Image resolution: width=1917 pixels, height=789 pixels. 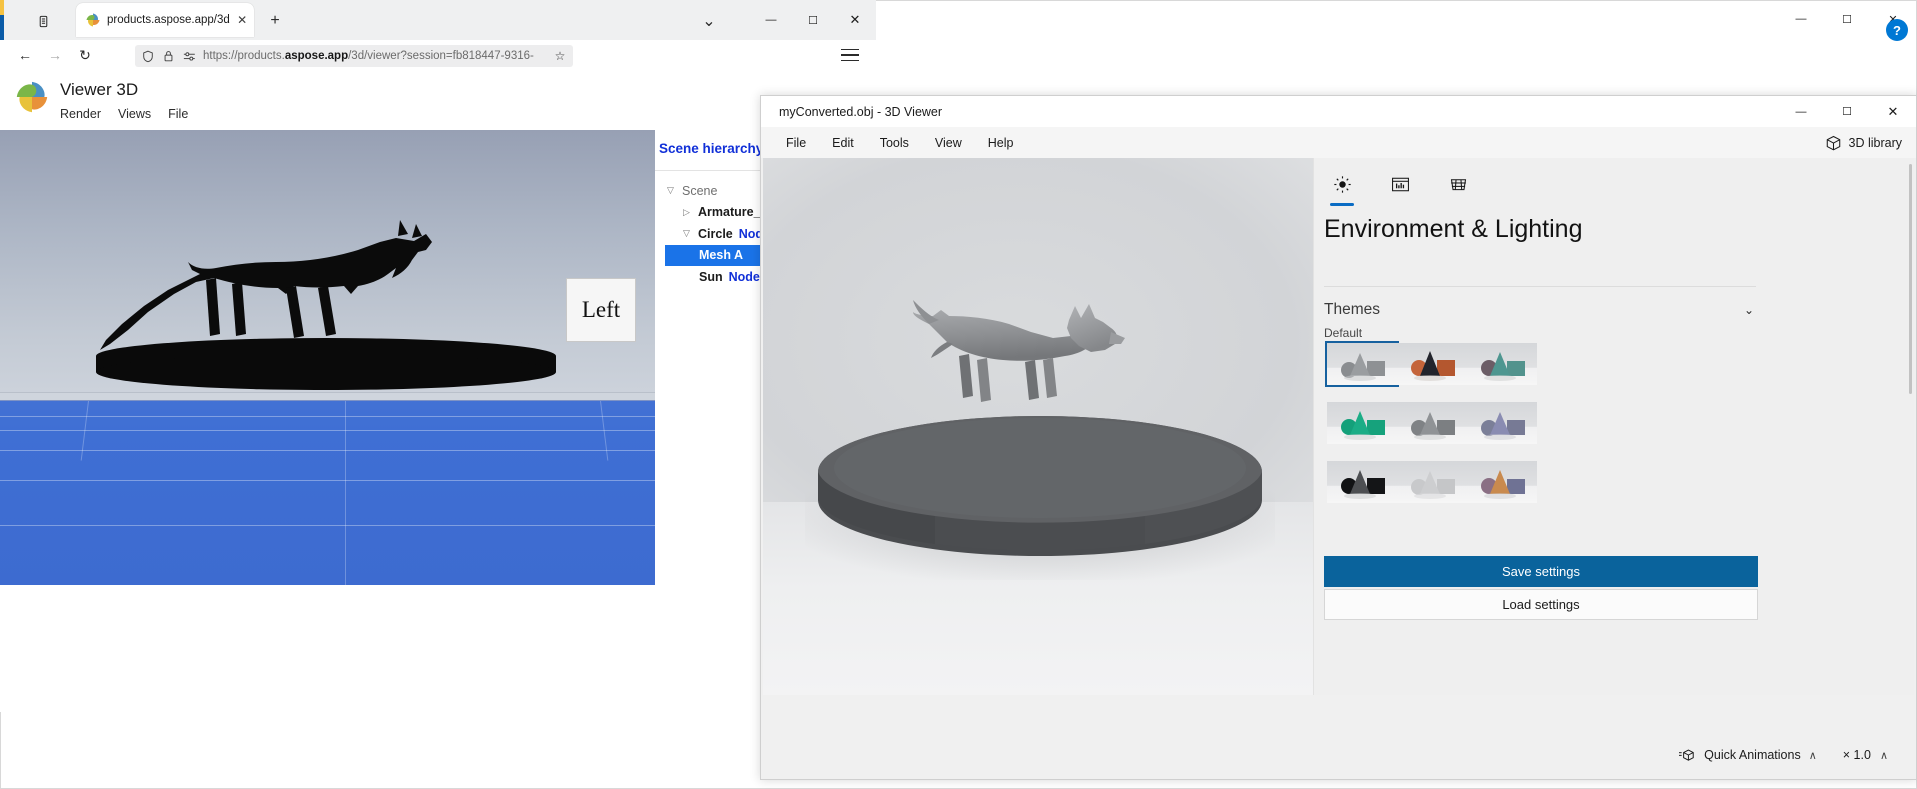 I want to click on view-orientation-cube: Left, so click(x=601, y=310).